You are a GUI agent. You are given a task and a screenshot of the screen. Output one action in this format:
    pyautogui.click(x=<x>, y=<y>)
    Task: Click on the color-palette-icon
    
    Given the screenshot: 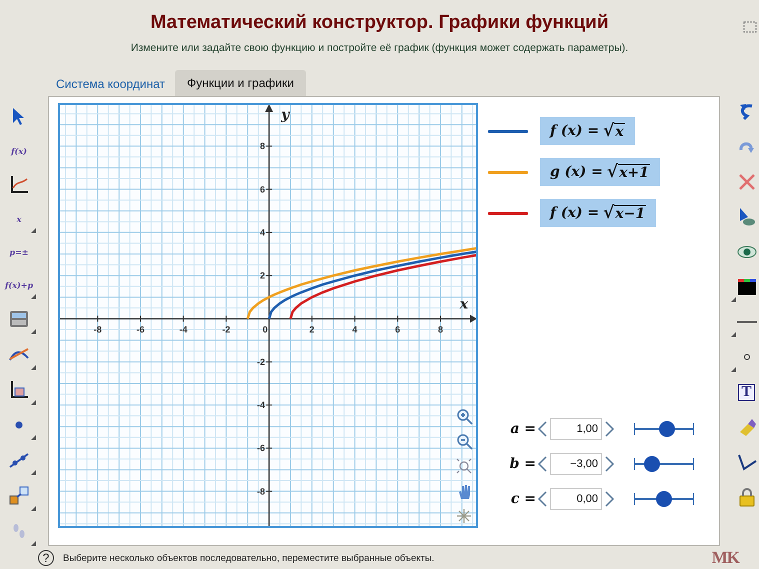 What is the action you would take?
    pyautogui.click(x=746, y=287)
    